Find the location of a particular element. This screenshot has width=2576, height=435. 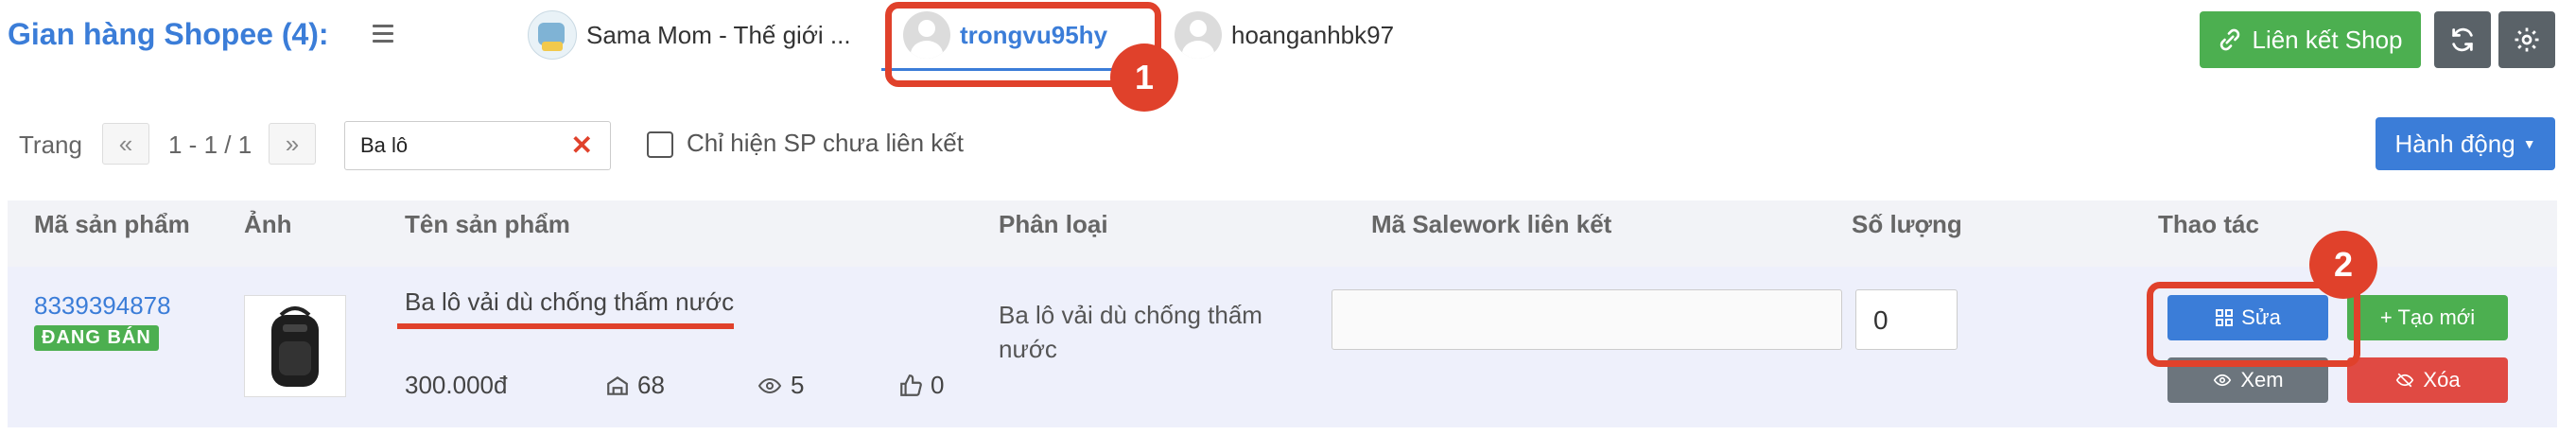

price-value: 300.000đ is located at coordinates (456, 385).